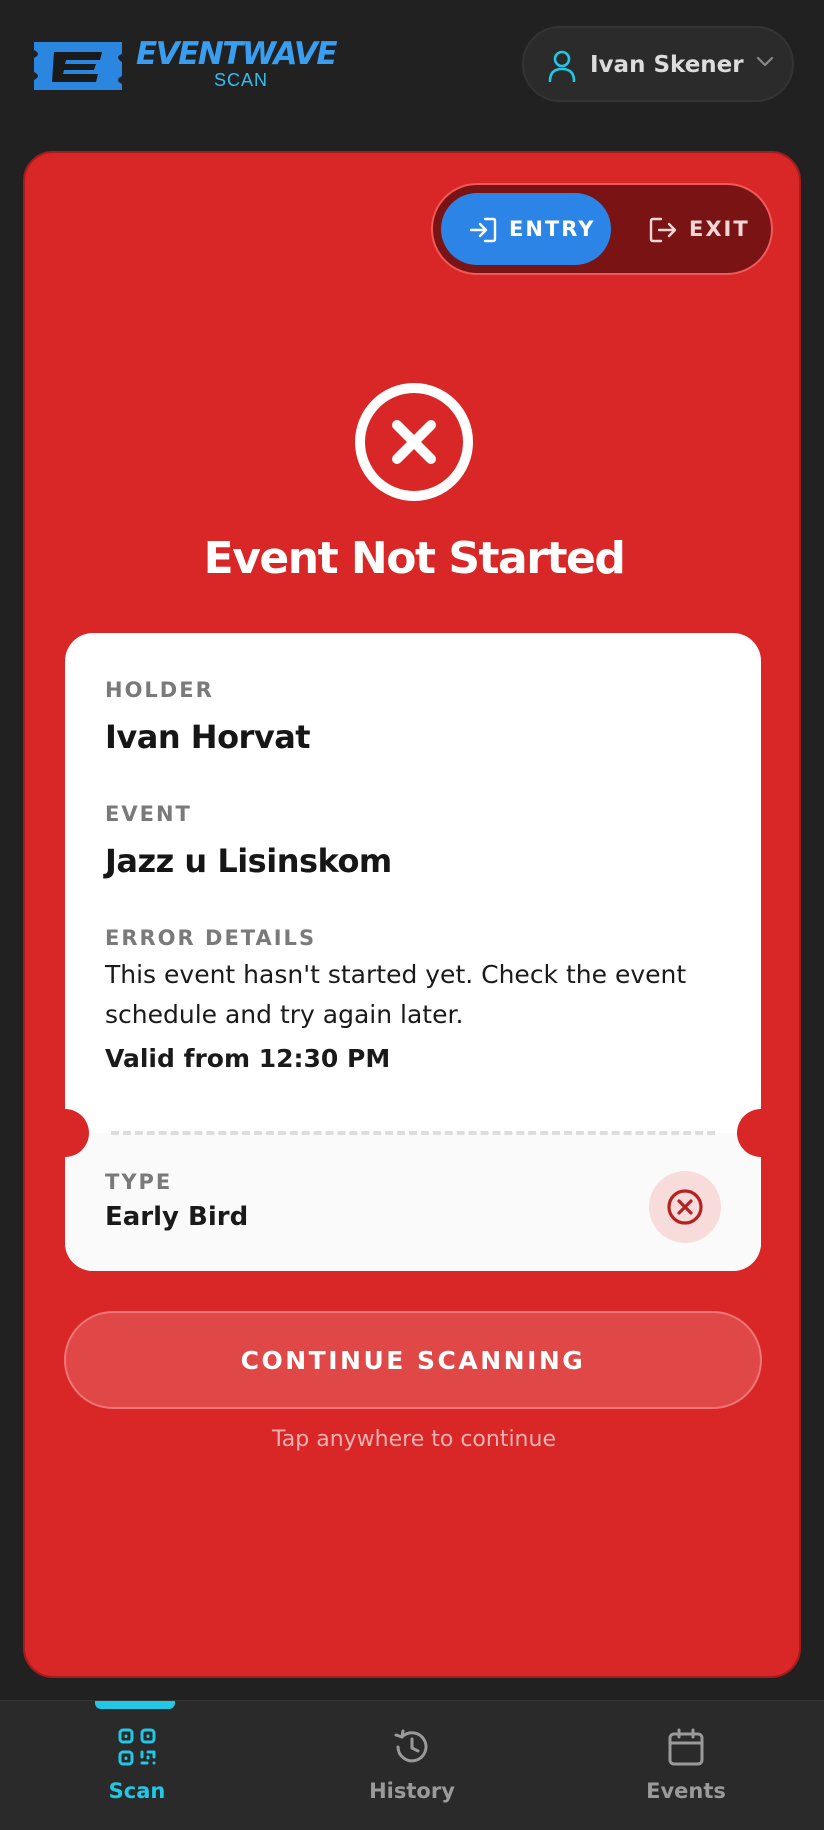 The height and width of the screenshot is (1830, 824). I want to click on error-x-circle-icon, so click(414, 442).